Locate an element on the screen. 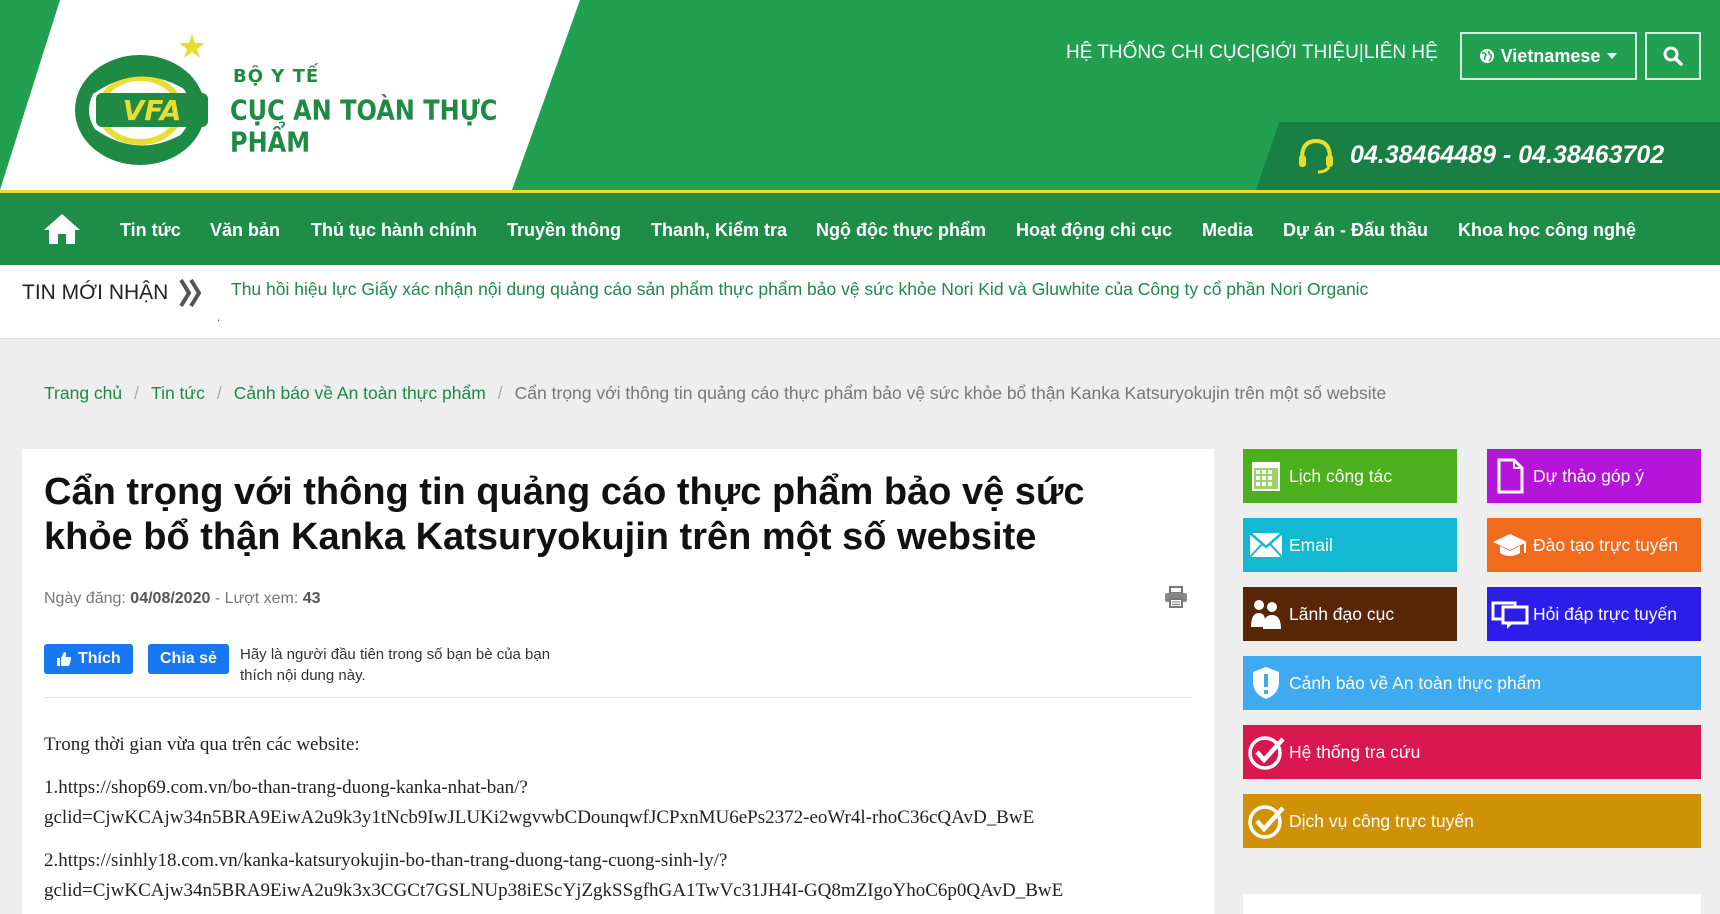 The image size is (1720, 914). nav-item-food-poisoning: Ngộ độc thực phẩm is located at coordinates (901, 230).